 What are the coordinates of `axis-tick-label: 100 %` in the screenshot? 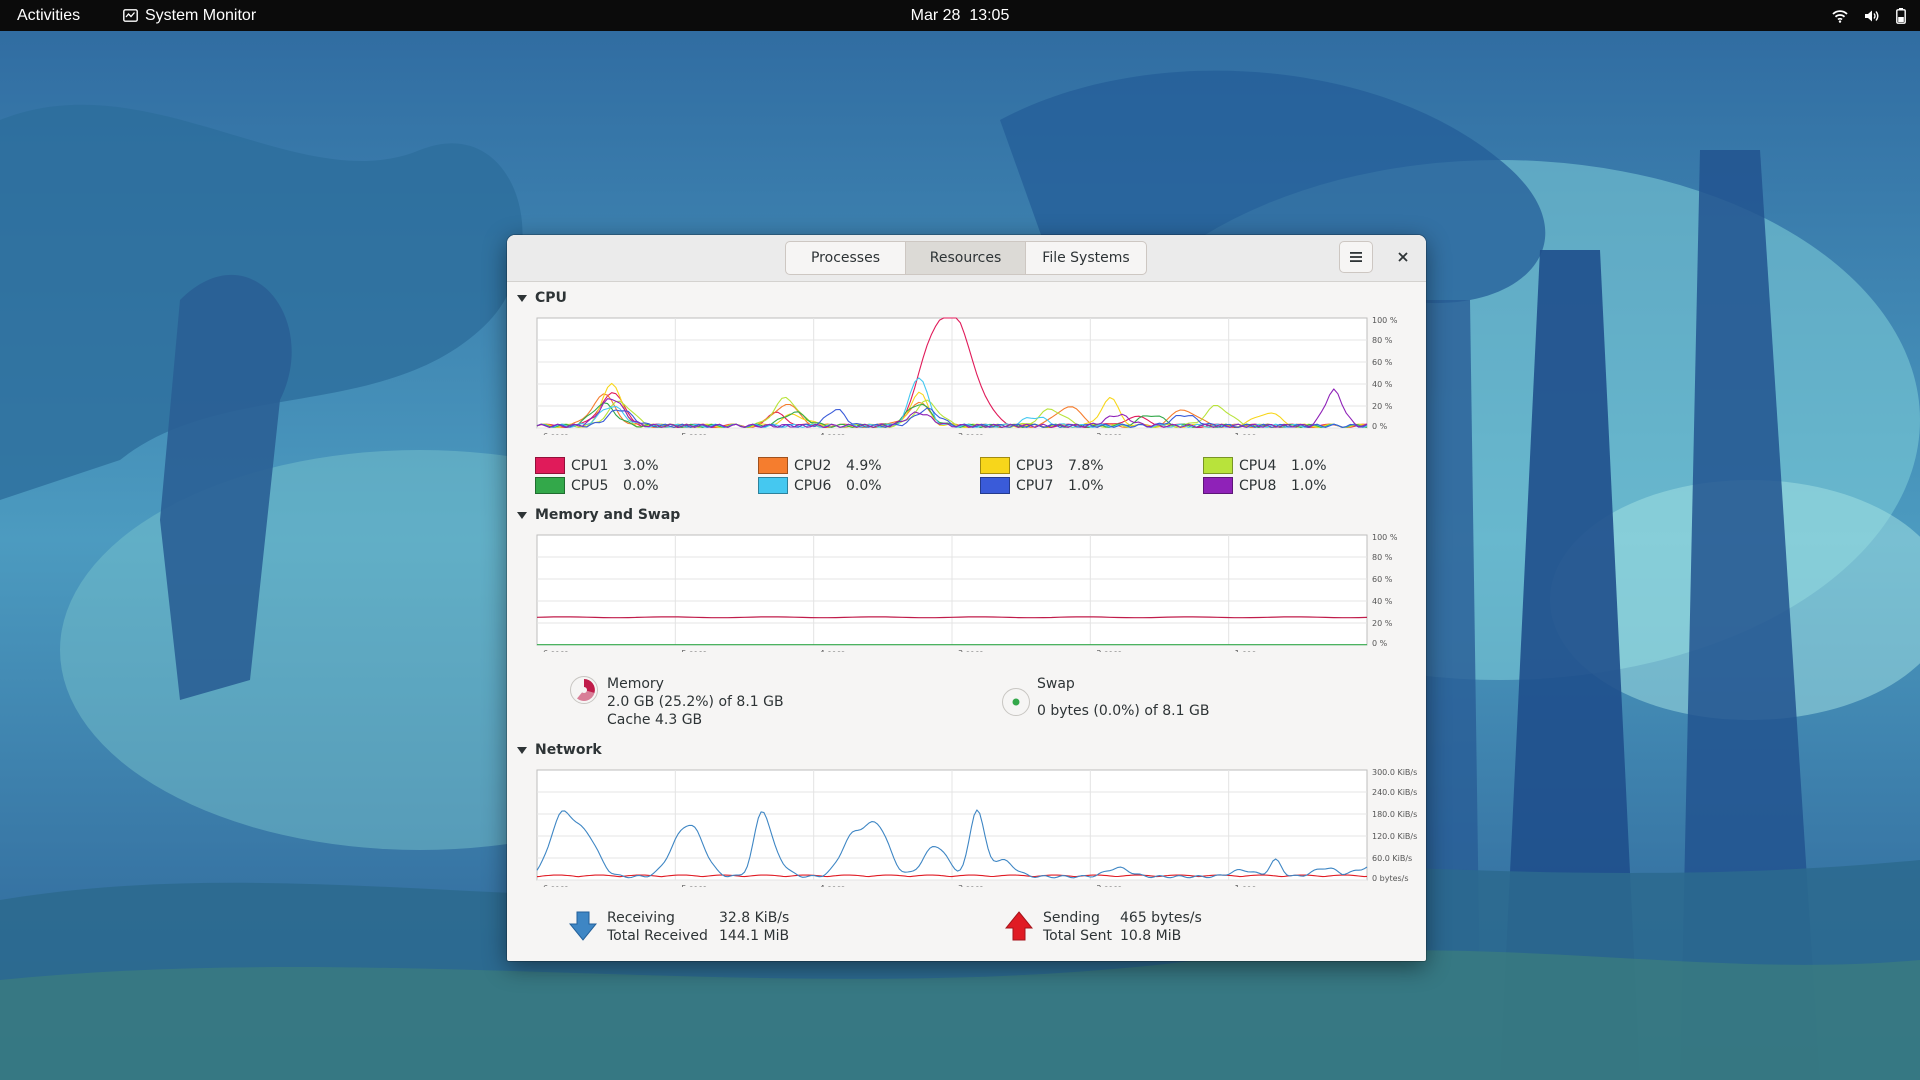 It's located at (1385, 320).